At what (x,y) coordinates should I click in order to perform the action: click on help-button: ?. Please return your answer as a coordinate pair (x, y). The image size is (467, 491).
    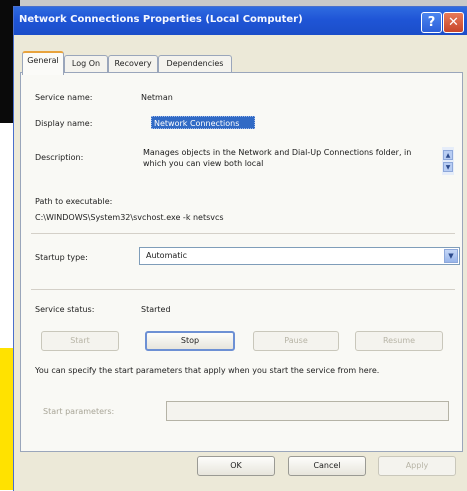
    Looking at the image, I should click on (431, 22).